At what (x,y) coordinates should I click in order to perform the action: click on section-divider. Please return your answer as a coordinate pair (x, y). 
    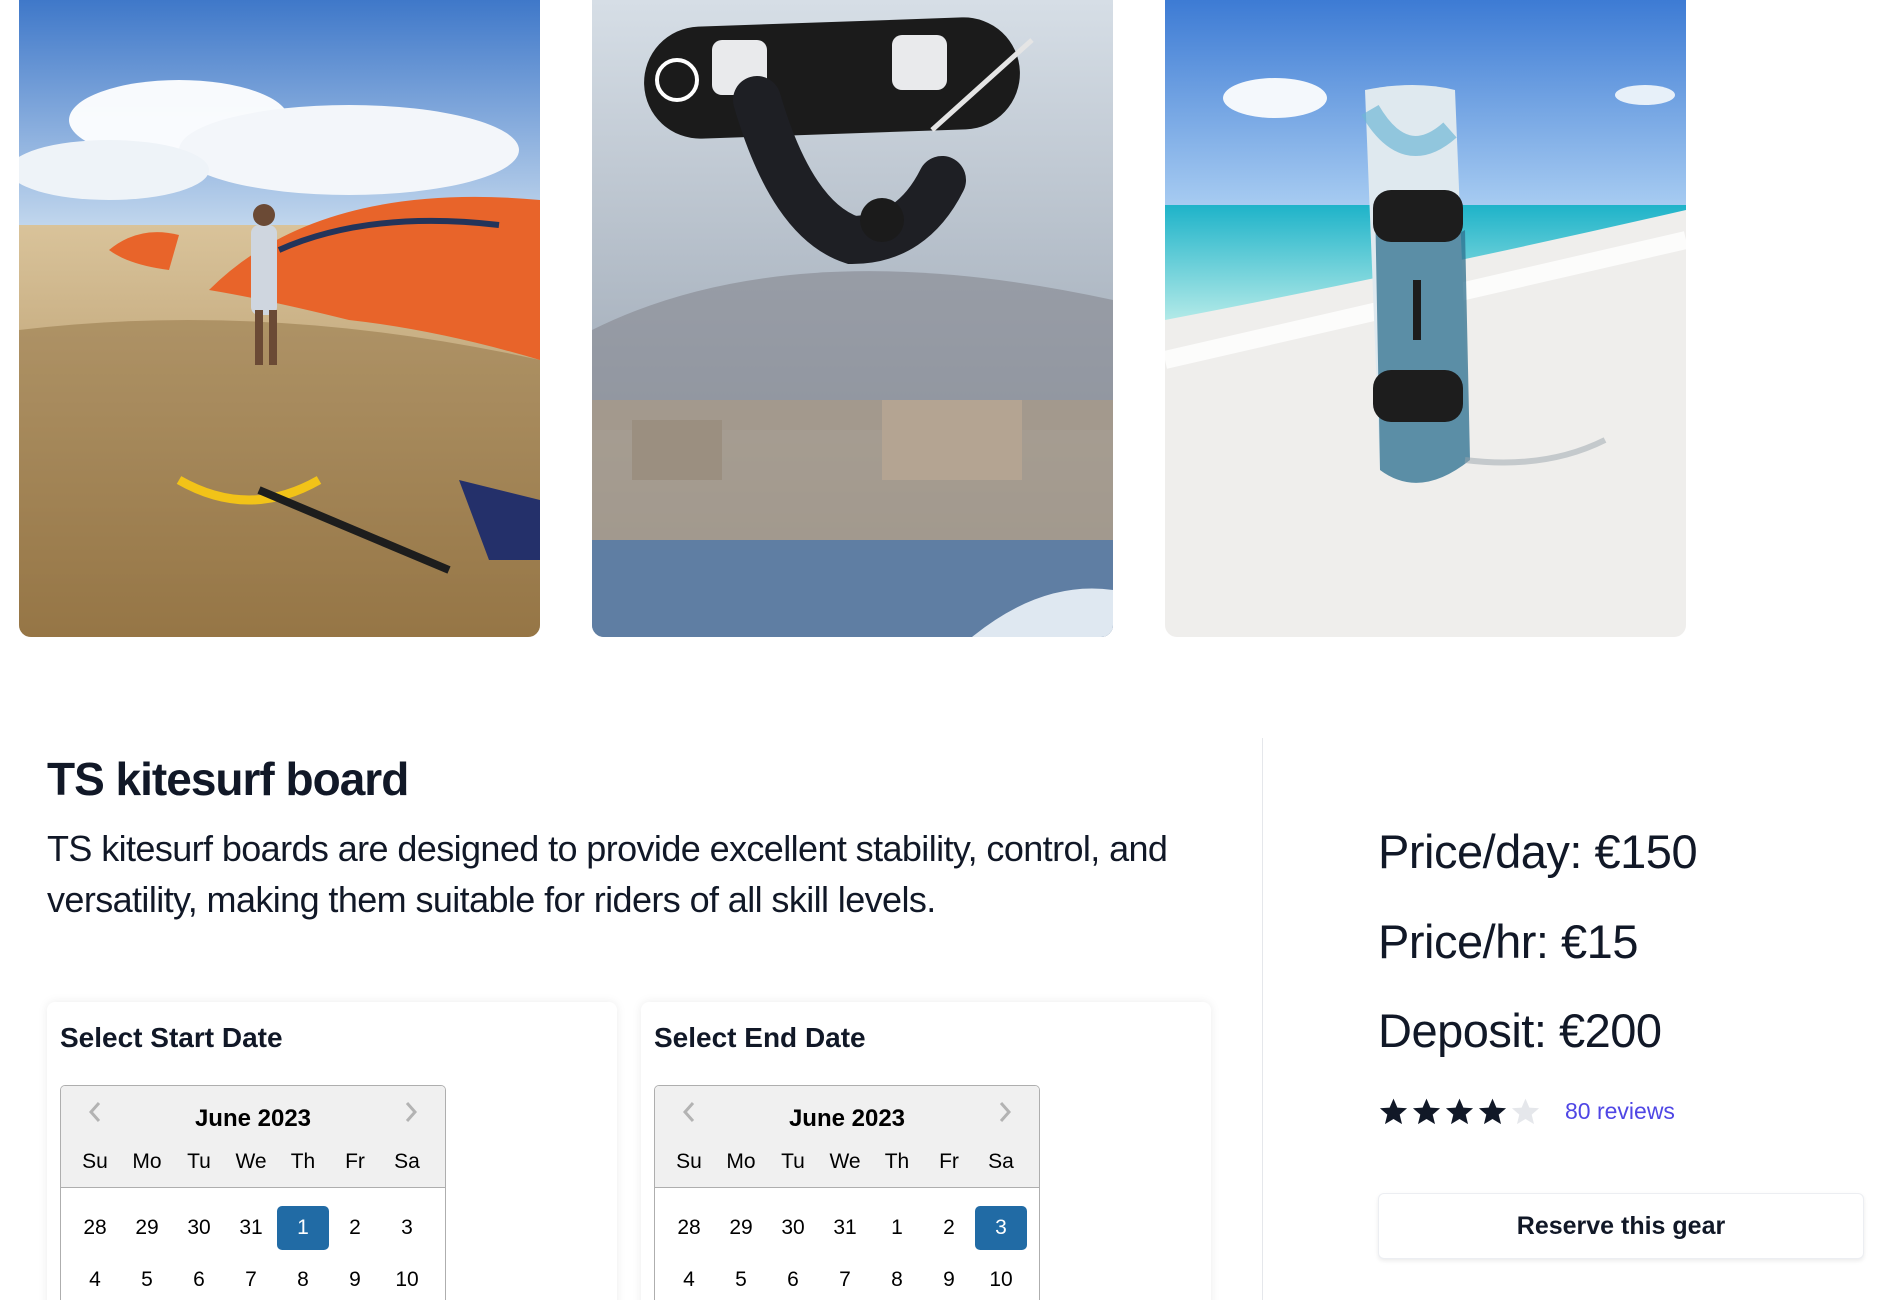
    Looking at the image, I should click on (1262, 1019).